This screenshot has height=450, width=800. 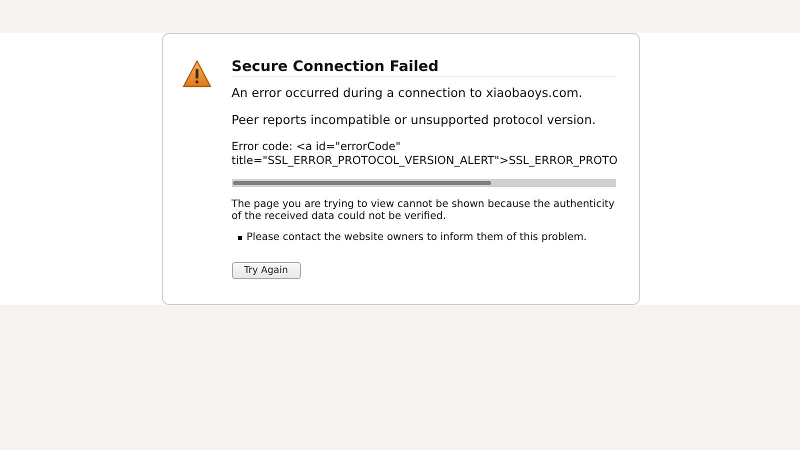 What do you see at coordinates (425, 154) in the screenshot?
I see `error-code-text: Error code: <a id="errorCode" title="SSL_ERROR_PROTOCOL_VERSION_ALERT">SSL_ERROR_PROTO` at bounding box center [425, 154].